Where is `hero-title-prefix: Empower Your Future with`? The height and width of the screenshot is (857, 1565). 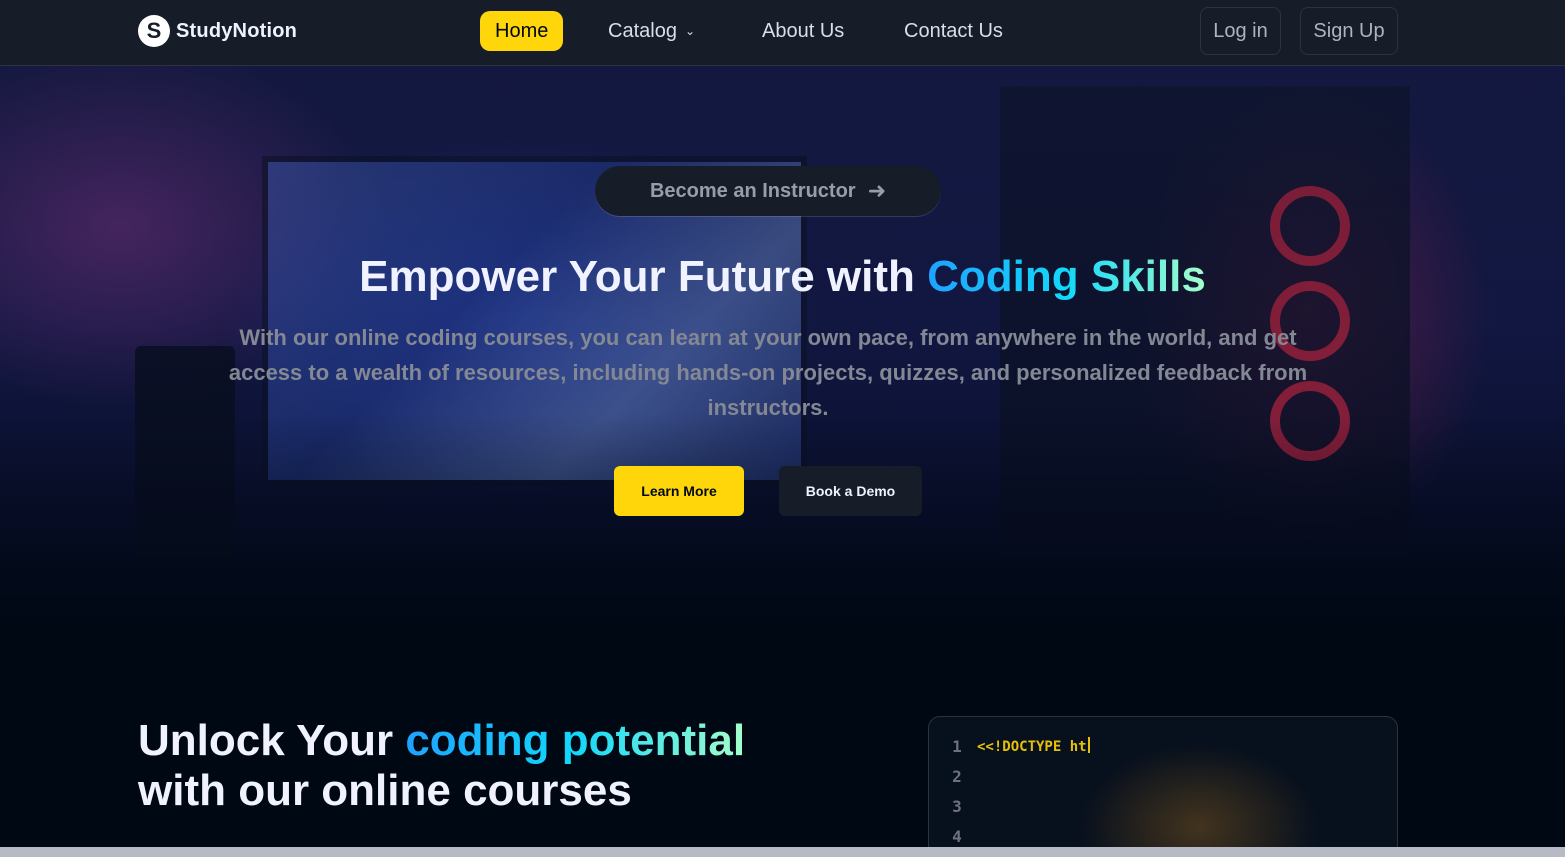
hero-title-prefix: Empower Your Future with is located at coordinates (643, 276).